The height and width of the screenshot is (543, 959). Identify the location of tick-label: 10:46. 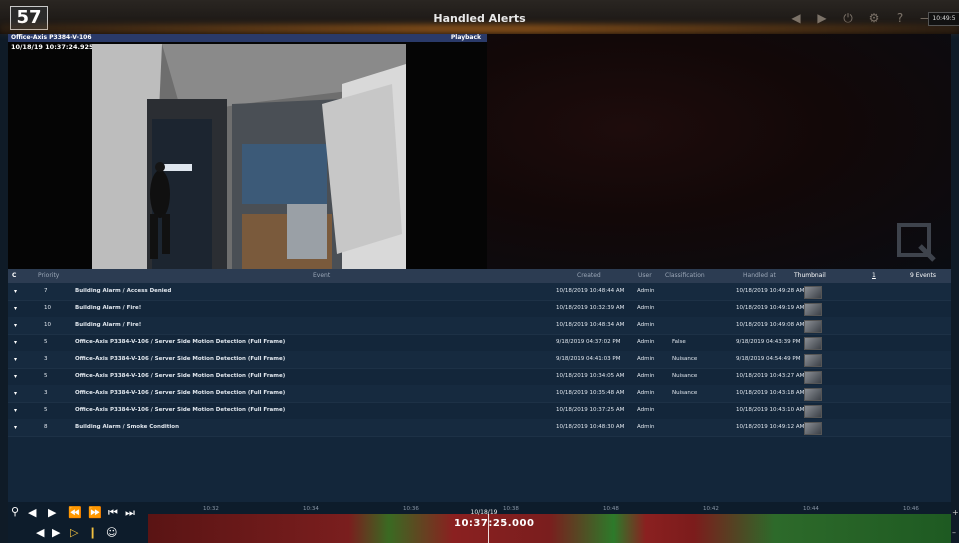
(911, 509).